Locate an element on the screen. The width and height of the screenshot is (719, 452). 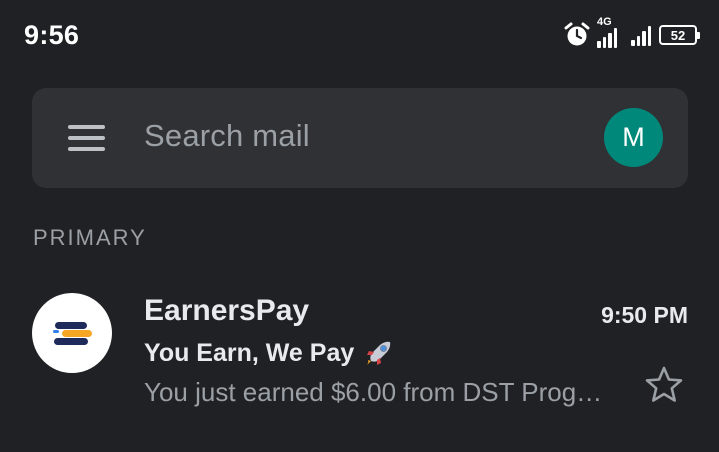
battery-icon: 52 is located at coordinates (679, 35).